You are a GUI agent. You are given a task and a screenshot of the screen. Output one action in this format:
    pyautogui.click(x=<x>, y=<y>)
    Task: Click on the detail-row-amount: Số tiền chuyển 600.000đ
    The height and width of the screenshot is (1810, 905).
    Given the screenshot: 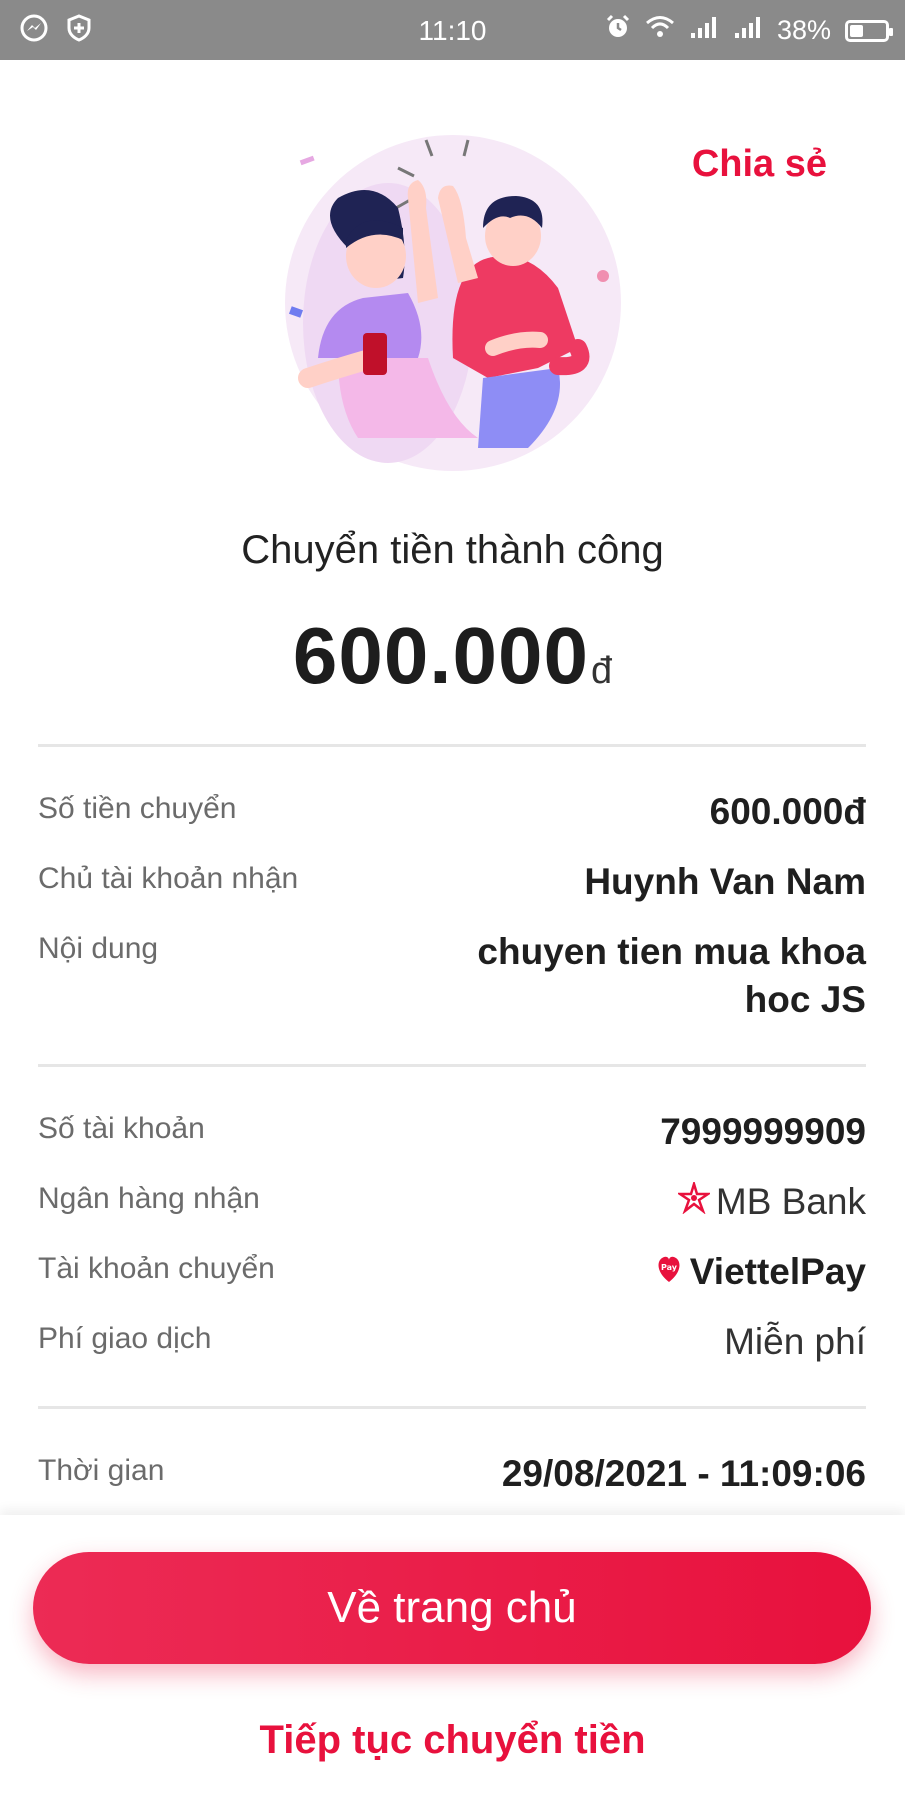 What is the action you would take?
    pyautogui.click(x=452, y=812)
    